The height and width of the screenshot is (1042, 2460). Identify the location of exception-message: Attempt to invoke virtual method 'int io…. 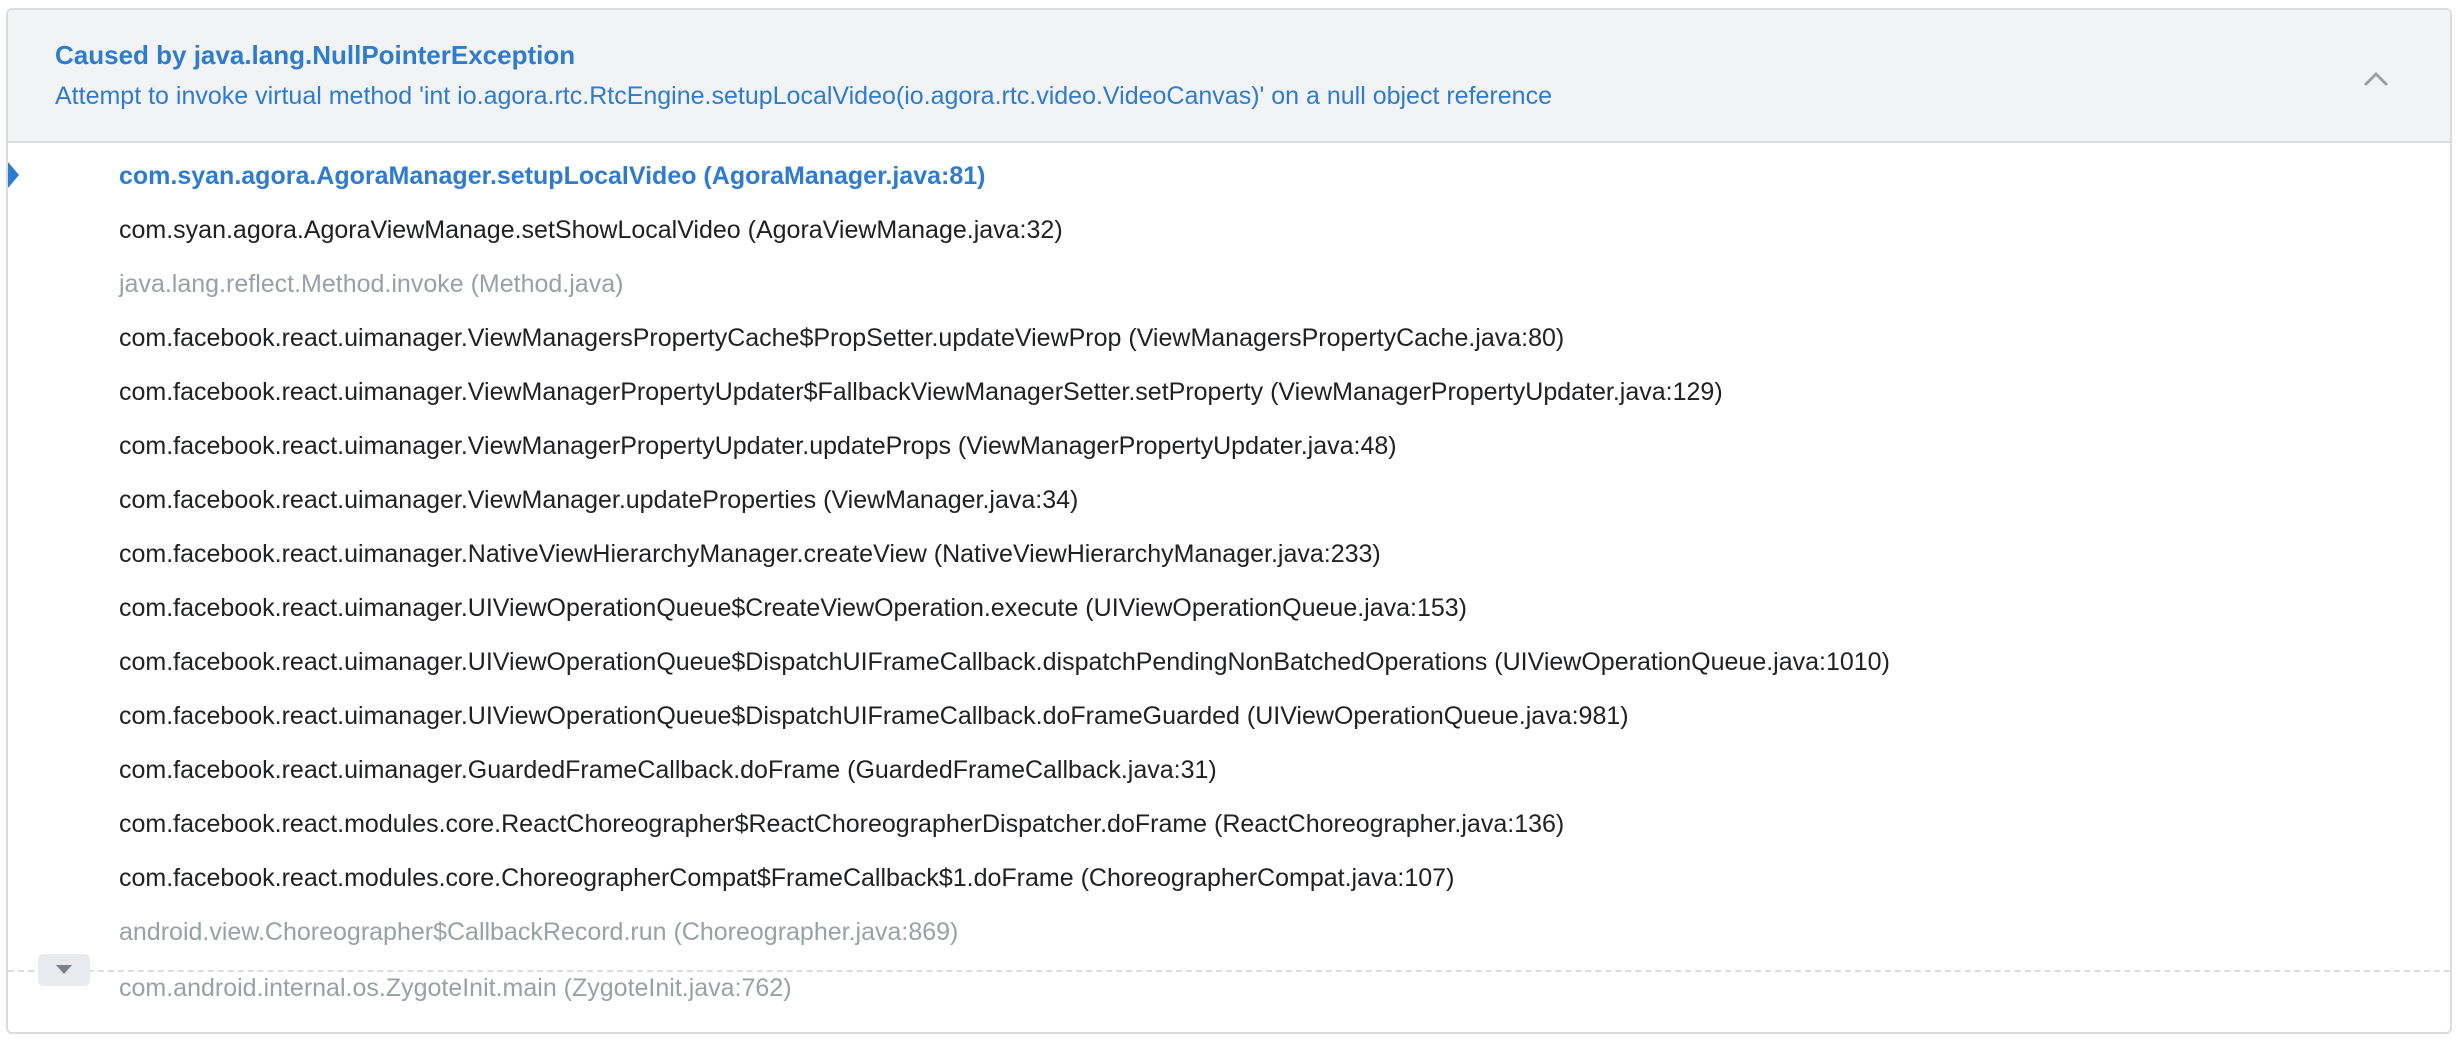
(803, 96).